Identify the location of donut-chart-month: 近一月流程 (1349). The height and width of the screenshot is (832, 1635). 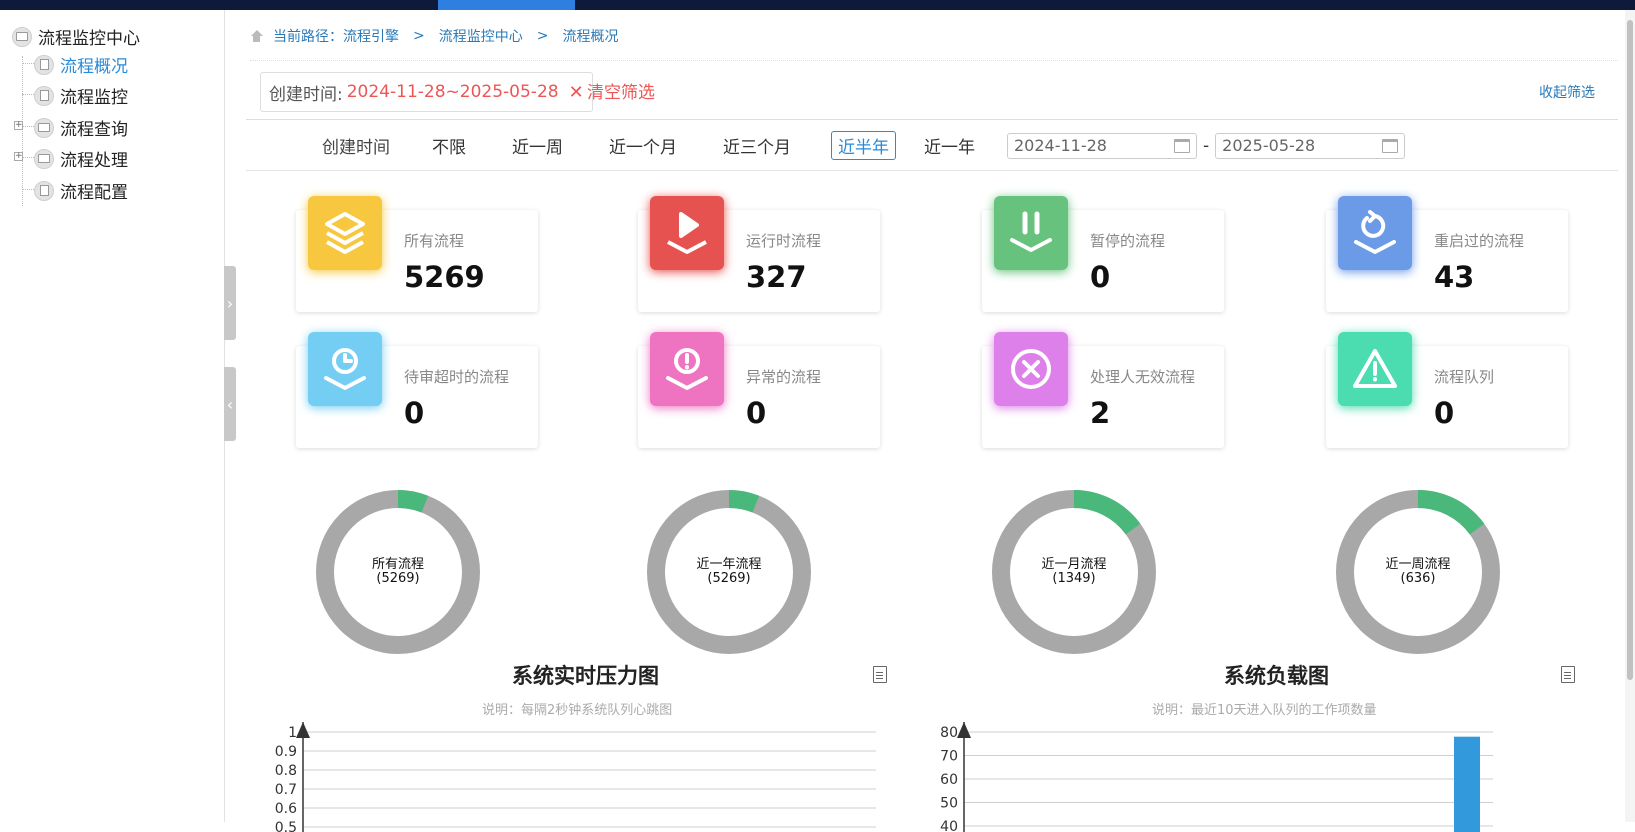
(1074, 572).